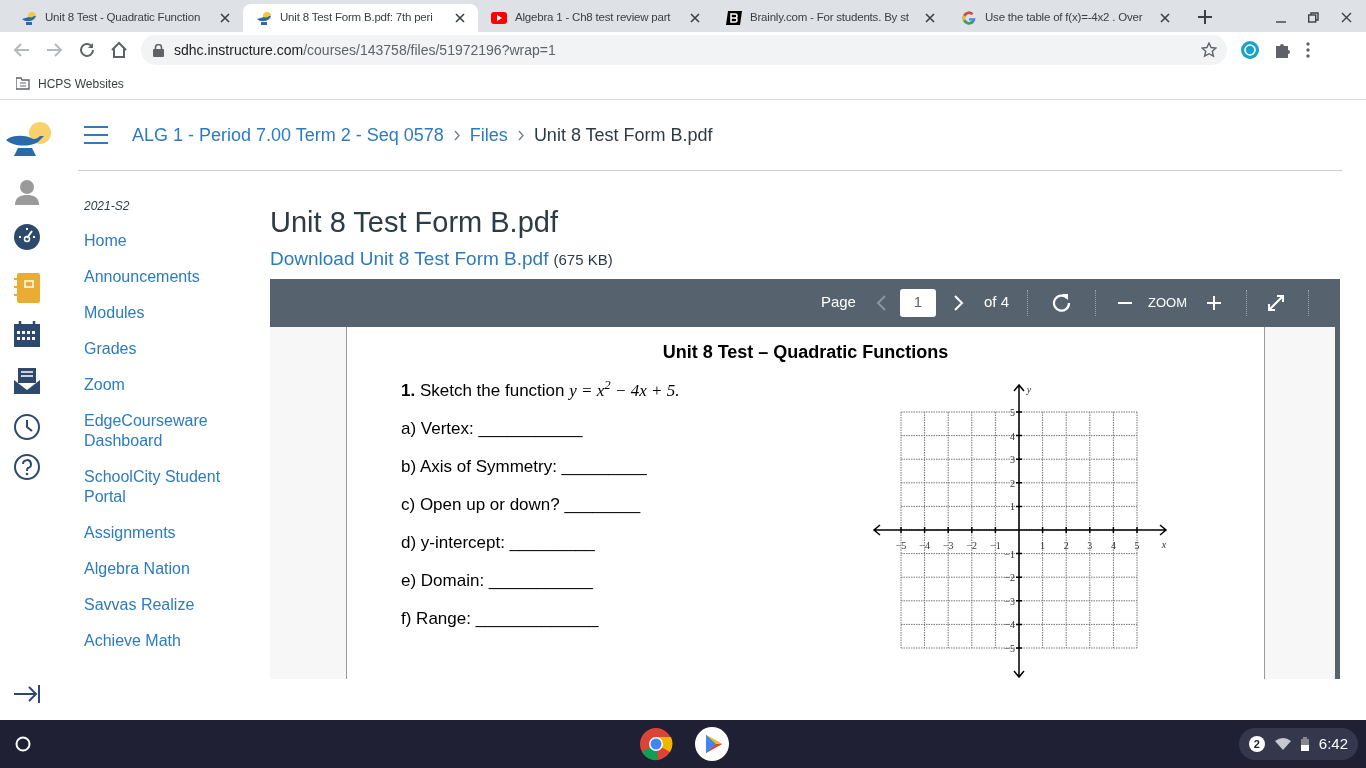  What do you see at coordinates (159, 431) in the screenshot?
I see `course-nav-link: EdgeCourseware Dashboard` at bounding box center [159, 431].